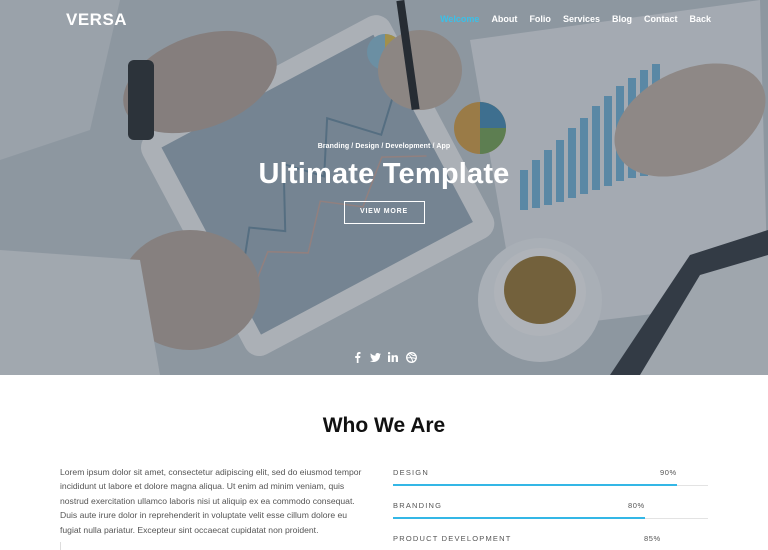 The image size is (768, 550). Describe the element at coordinates (393, 357) in the screenshot. I see `linkedin-icon` at that location.